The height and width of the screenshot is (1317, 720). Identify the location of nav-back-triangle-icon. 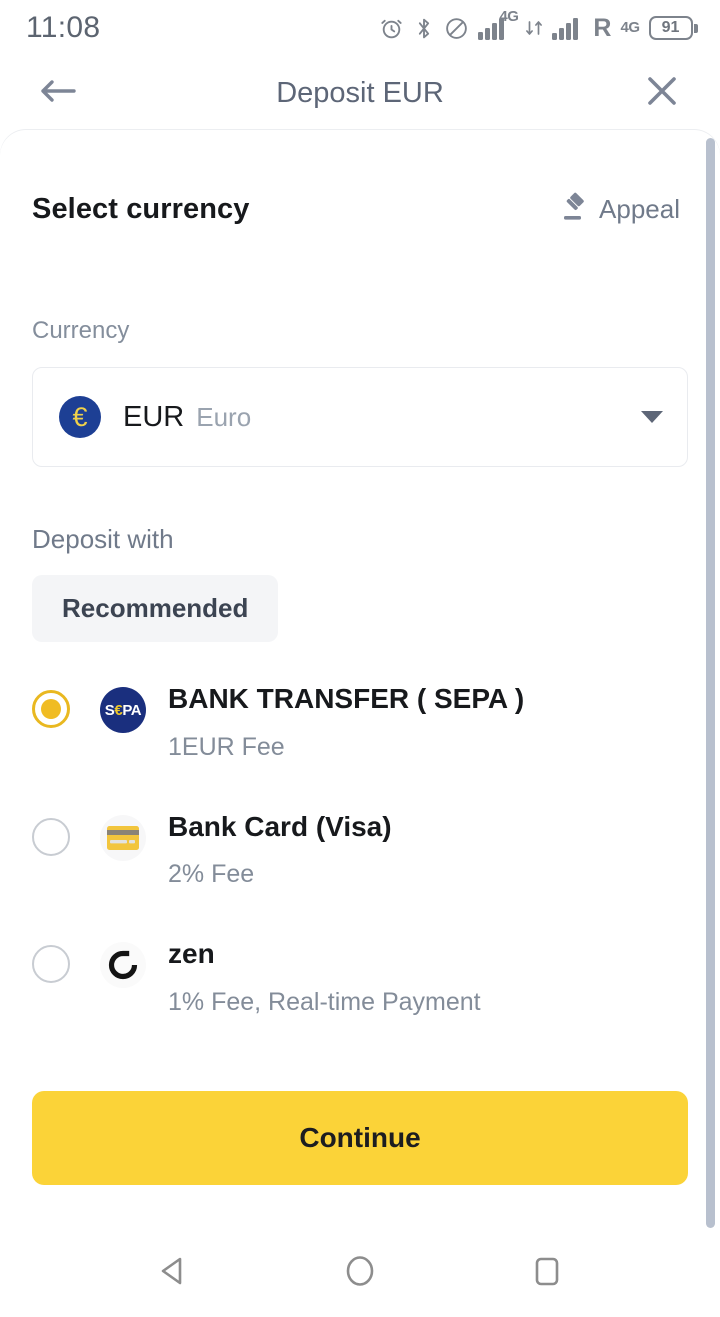
(173, 1273).